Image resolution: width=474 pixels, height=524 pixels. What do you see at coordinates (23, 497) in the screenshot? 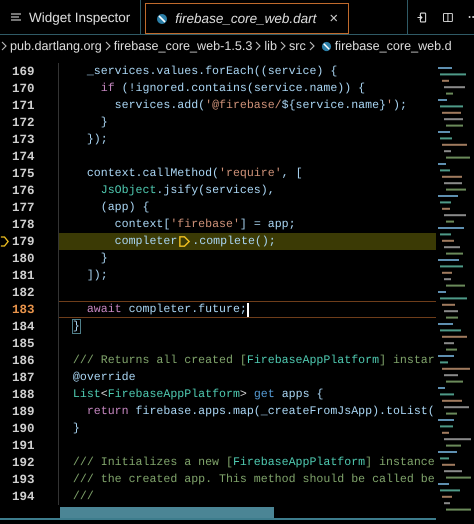
I see `line-number: 194` at bounding box center [23, 497].